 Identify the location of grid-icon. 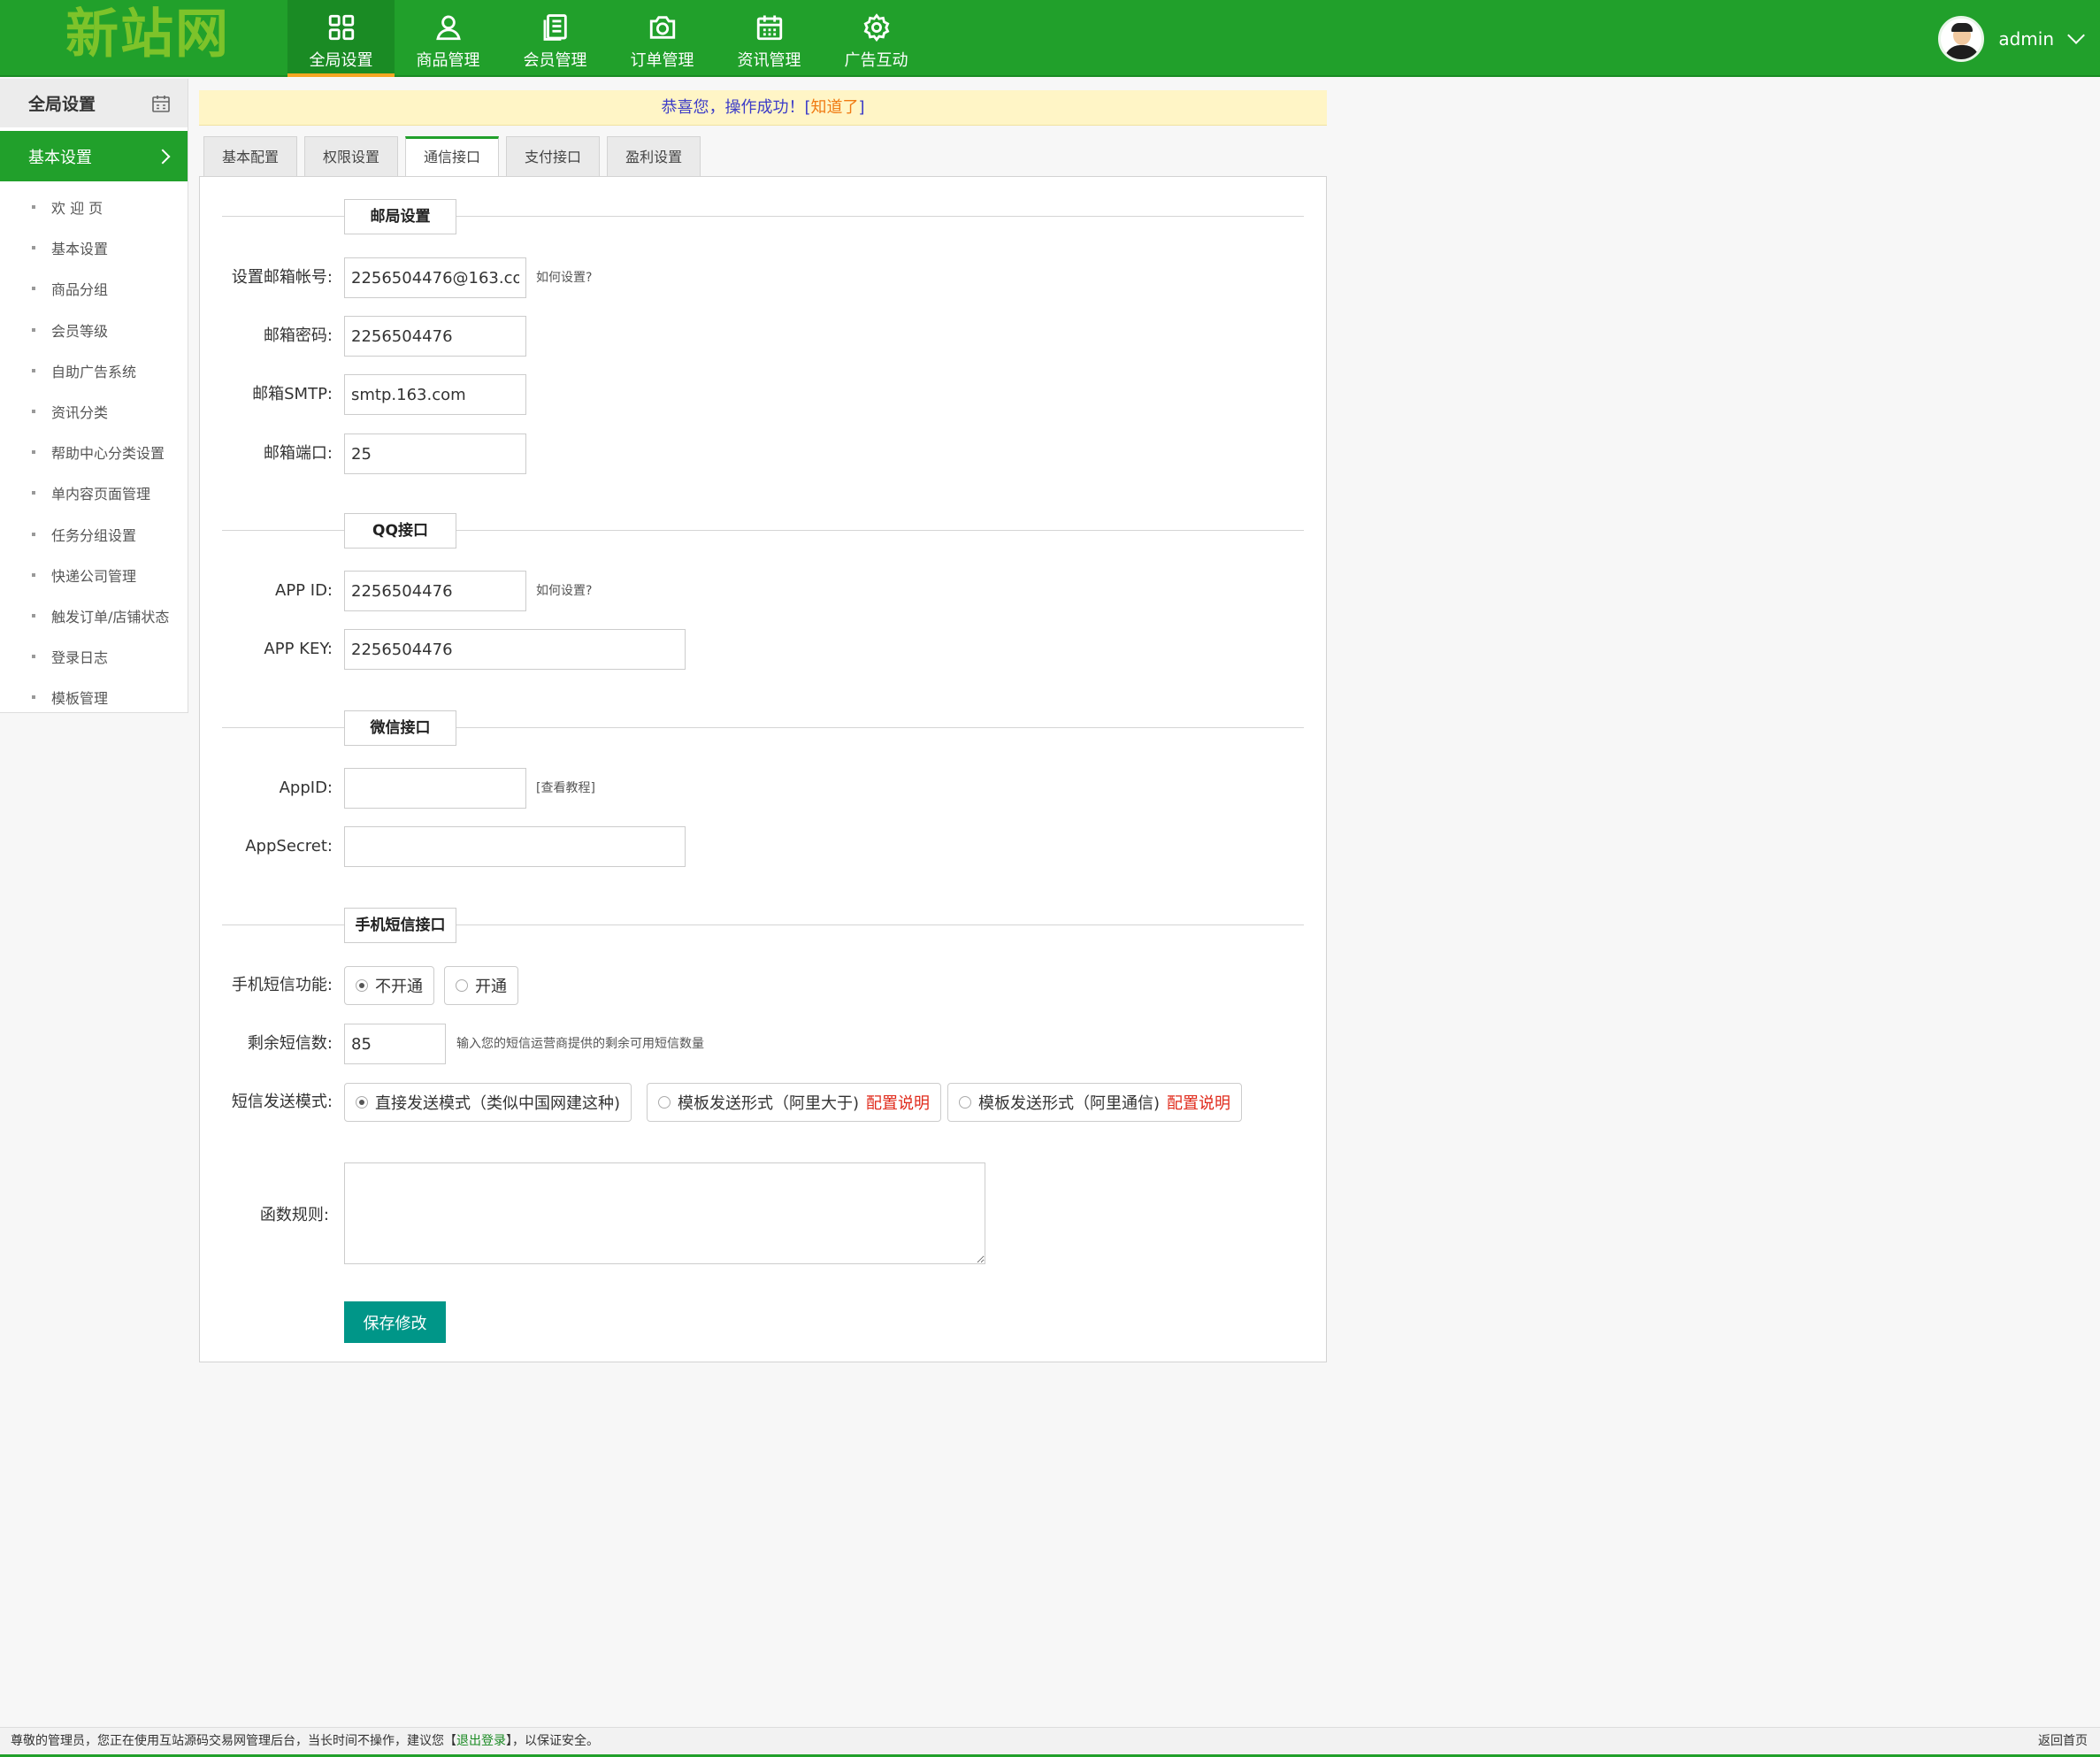
(341, 27).